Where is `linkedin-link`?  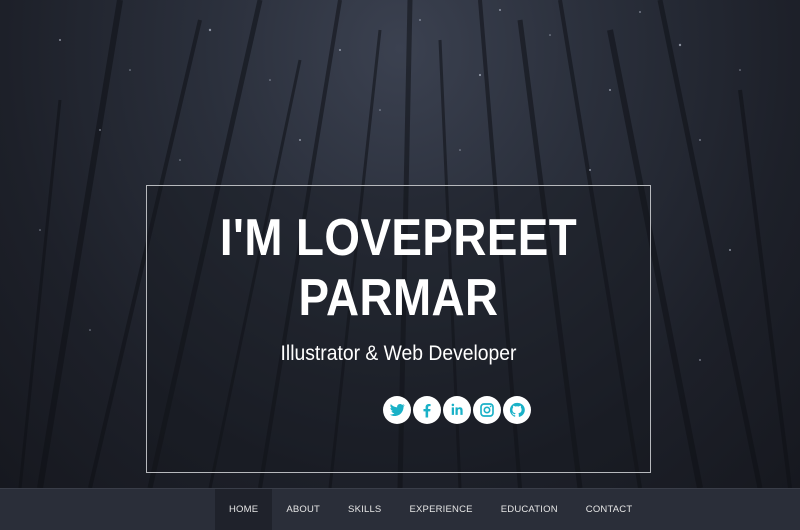 linkedin-link is located at coordinates (457, 410).